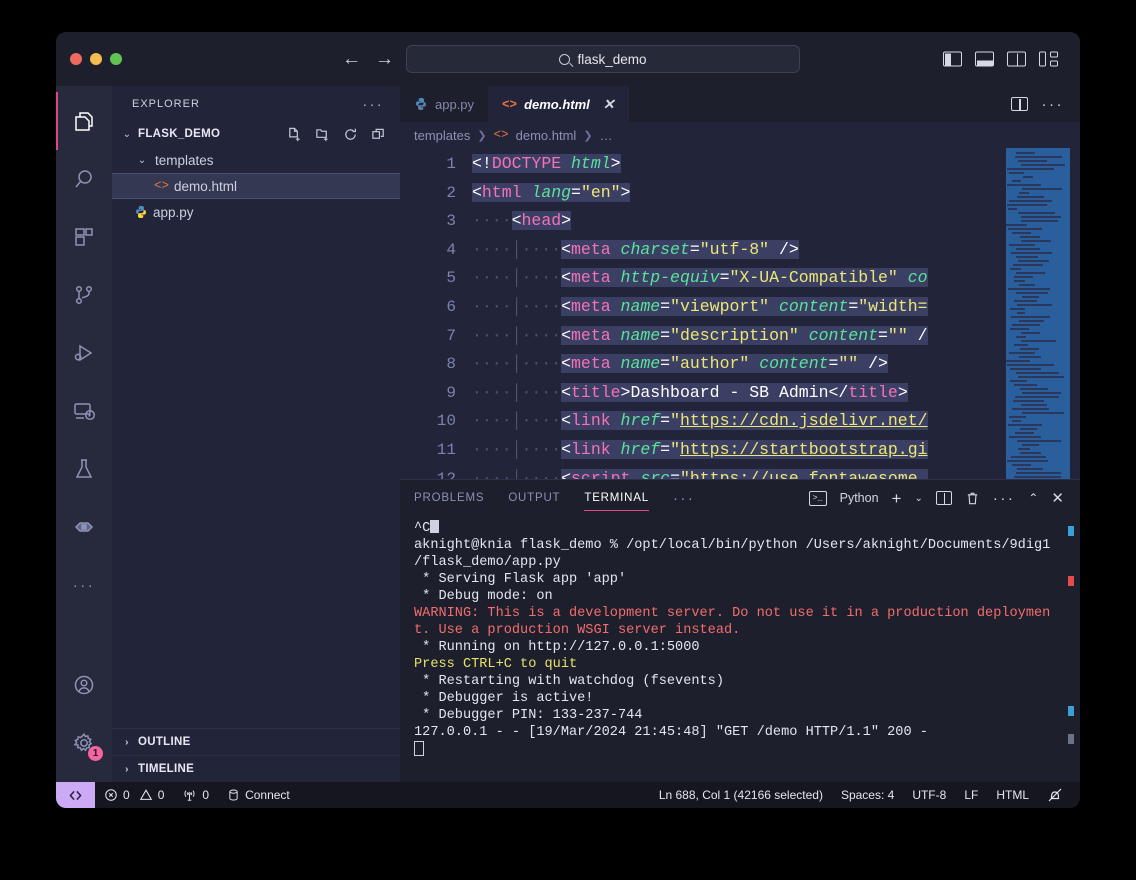  What do you see at coordinates (84, 743) in the screenshot?
I see `activity-bar-item-settings: 1` at bounding box center [84, 743].